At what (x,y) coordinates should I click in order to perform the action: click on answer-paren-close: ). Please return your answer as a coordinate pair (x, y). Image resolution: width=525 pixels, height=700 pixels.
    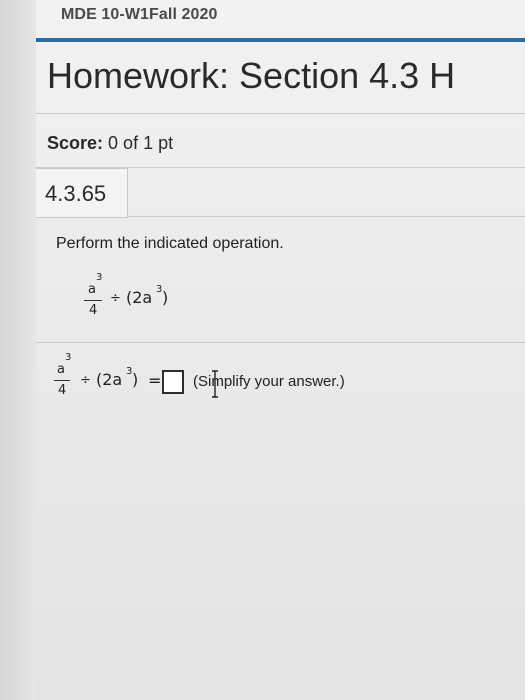
    Looking at the image, I should click on (135, 379).